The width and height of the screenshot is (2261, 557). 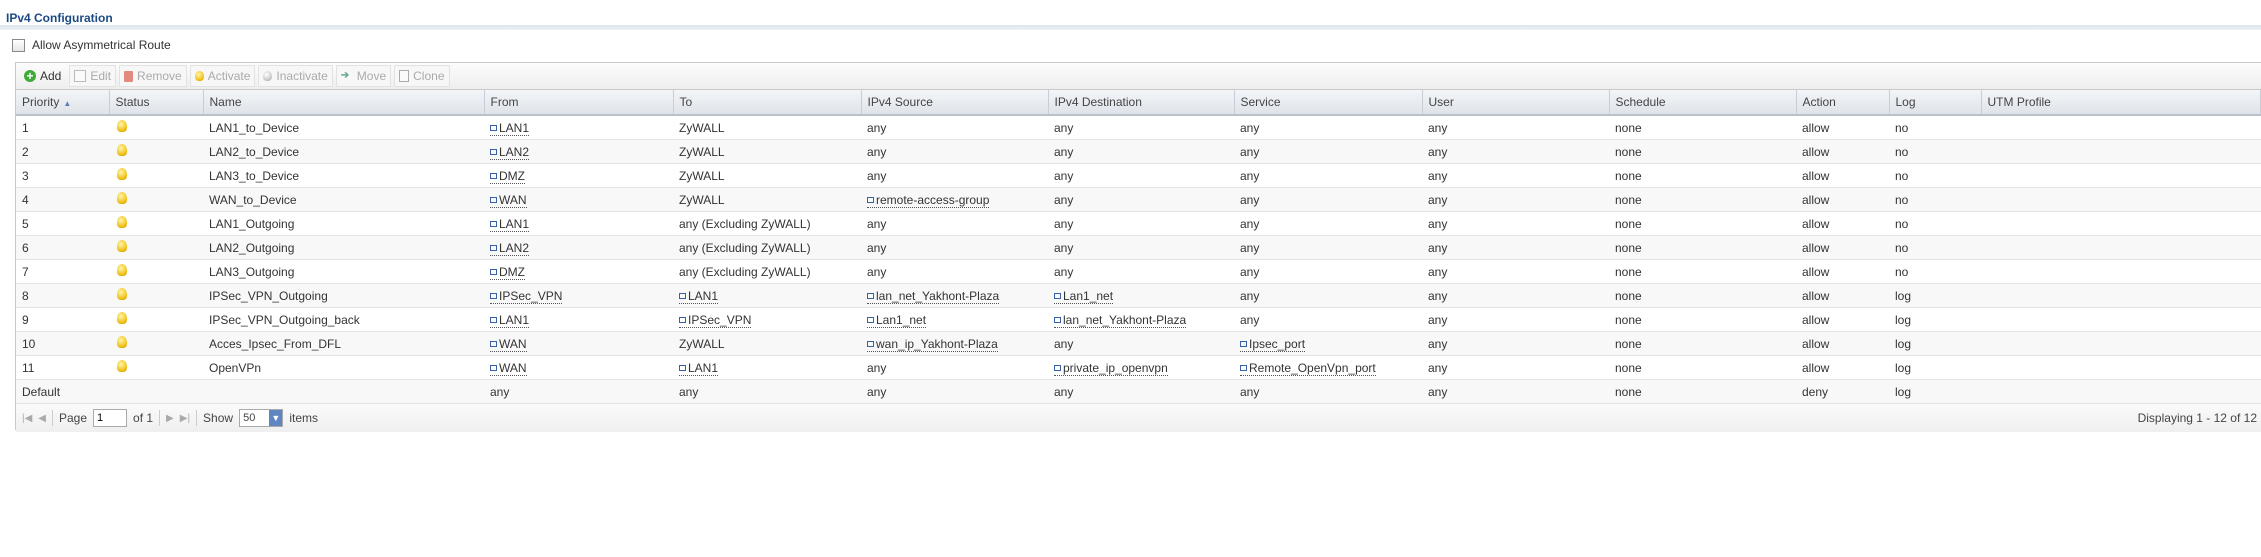 What do you see at coordinates (344, 103) in the screenshot?
I see `column-header-name: Name` at bounding box center [344, 103].